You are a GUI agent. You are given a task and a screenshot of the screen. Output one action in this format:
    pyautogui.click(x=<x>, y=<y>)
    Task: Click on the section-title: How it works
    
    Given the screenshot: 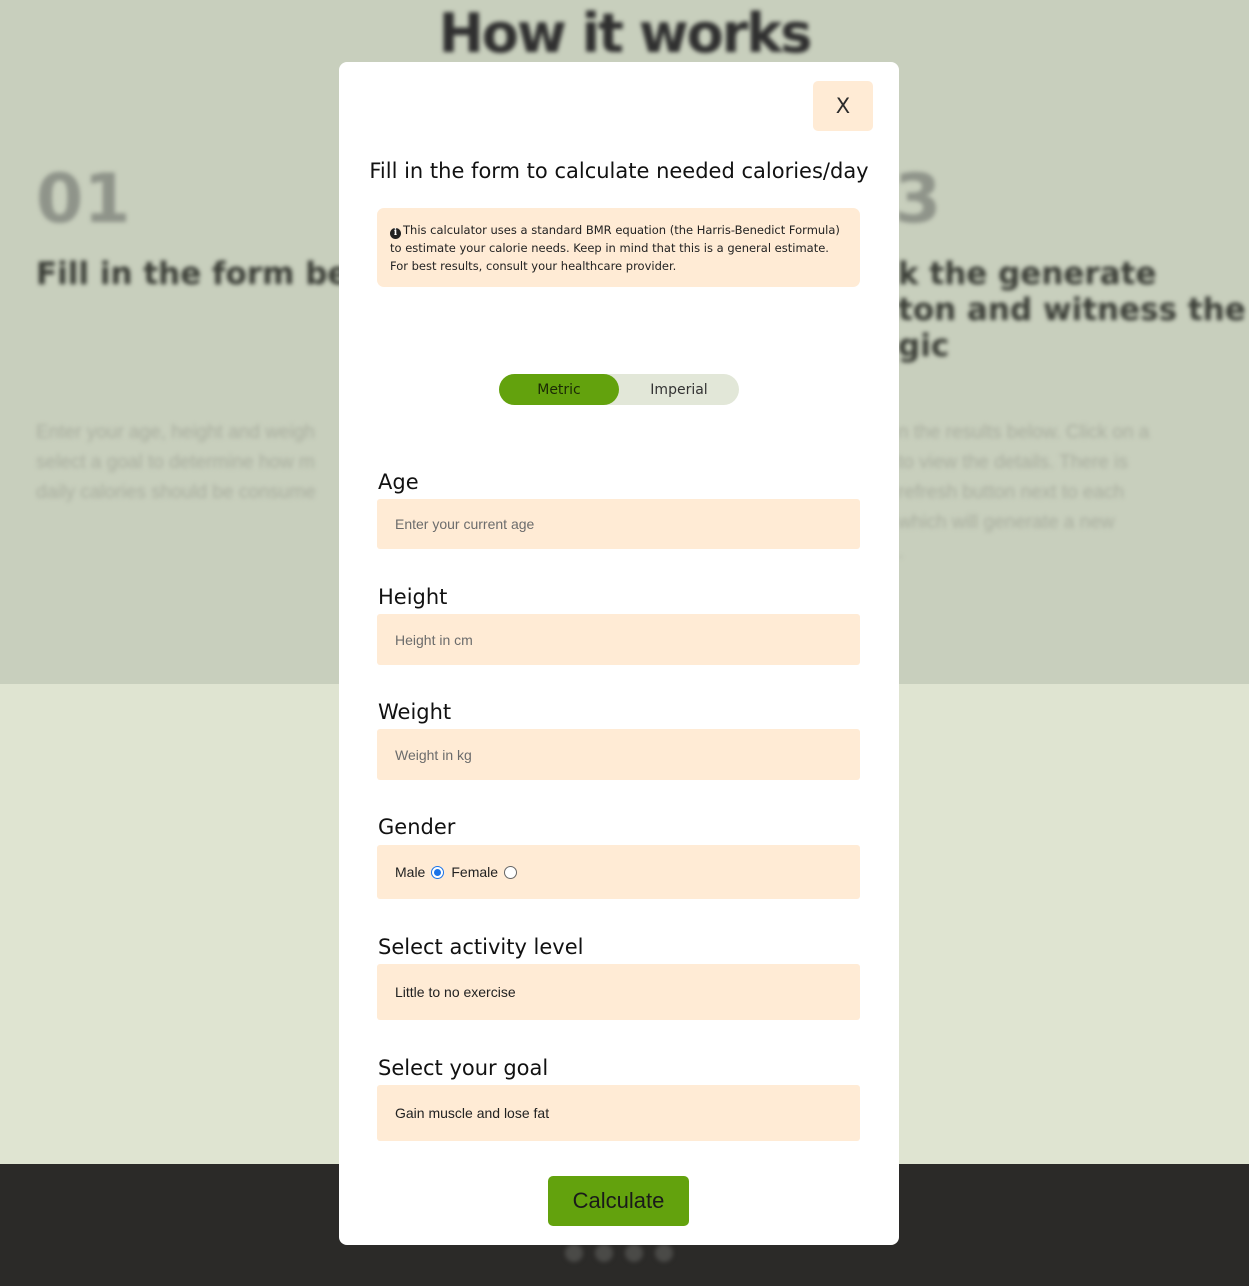 What is the action you would take?
    pyautogui.click(x=625, y=33)
    